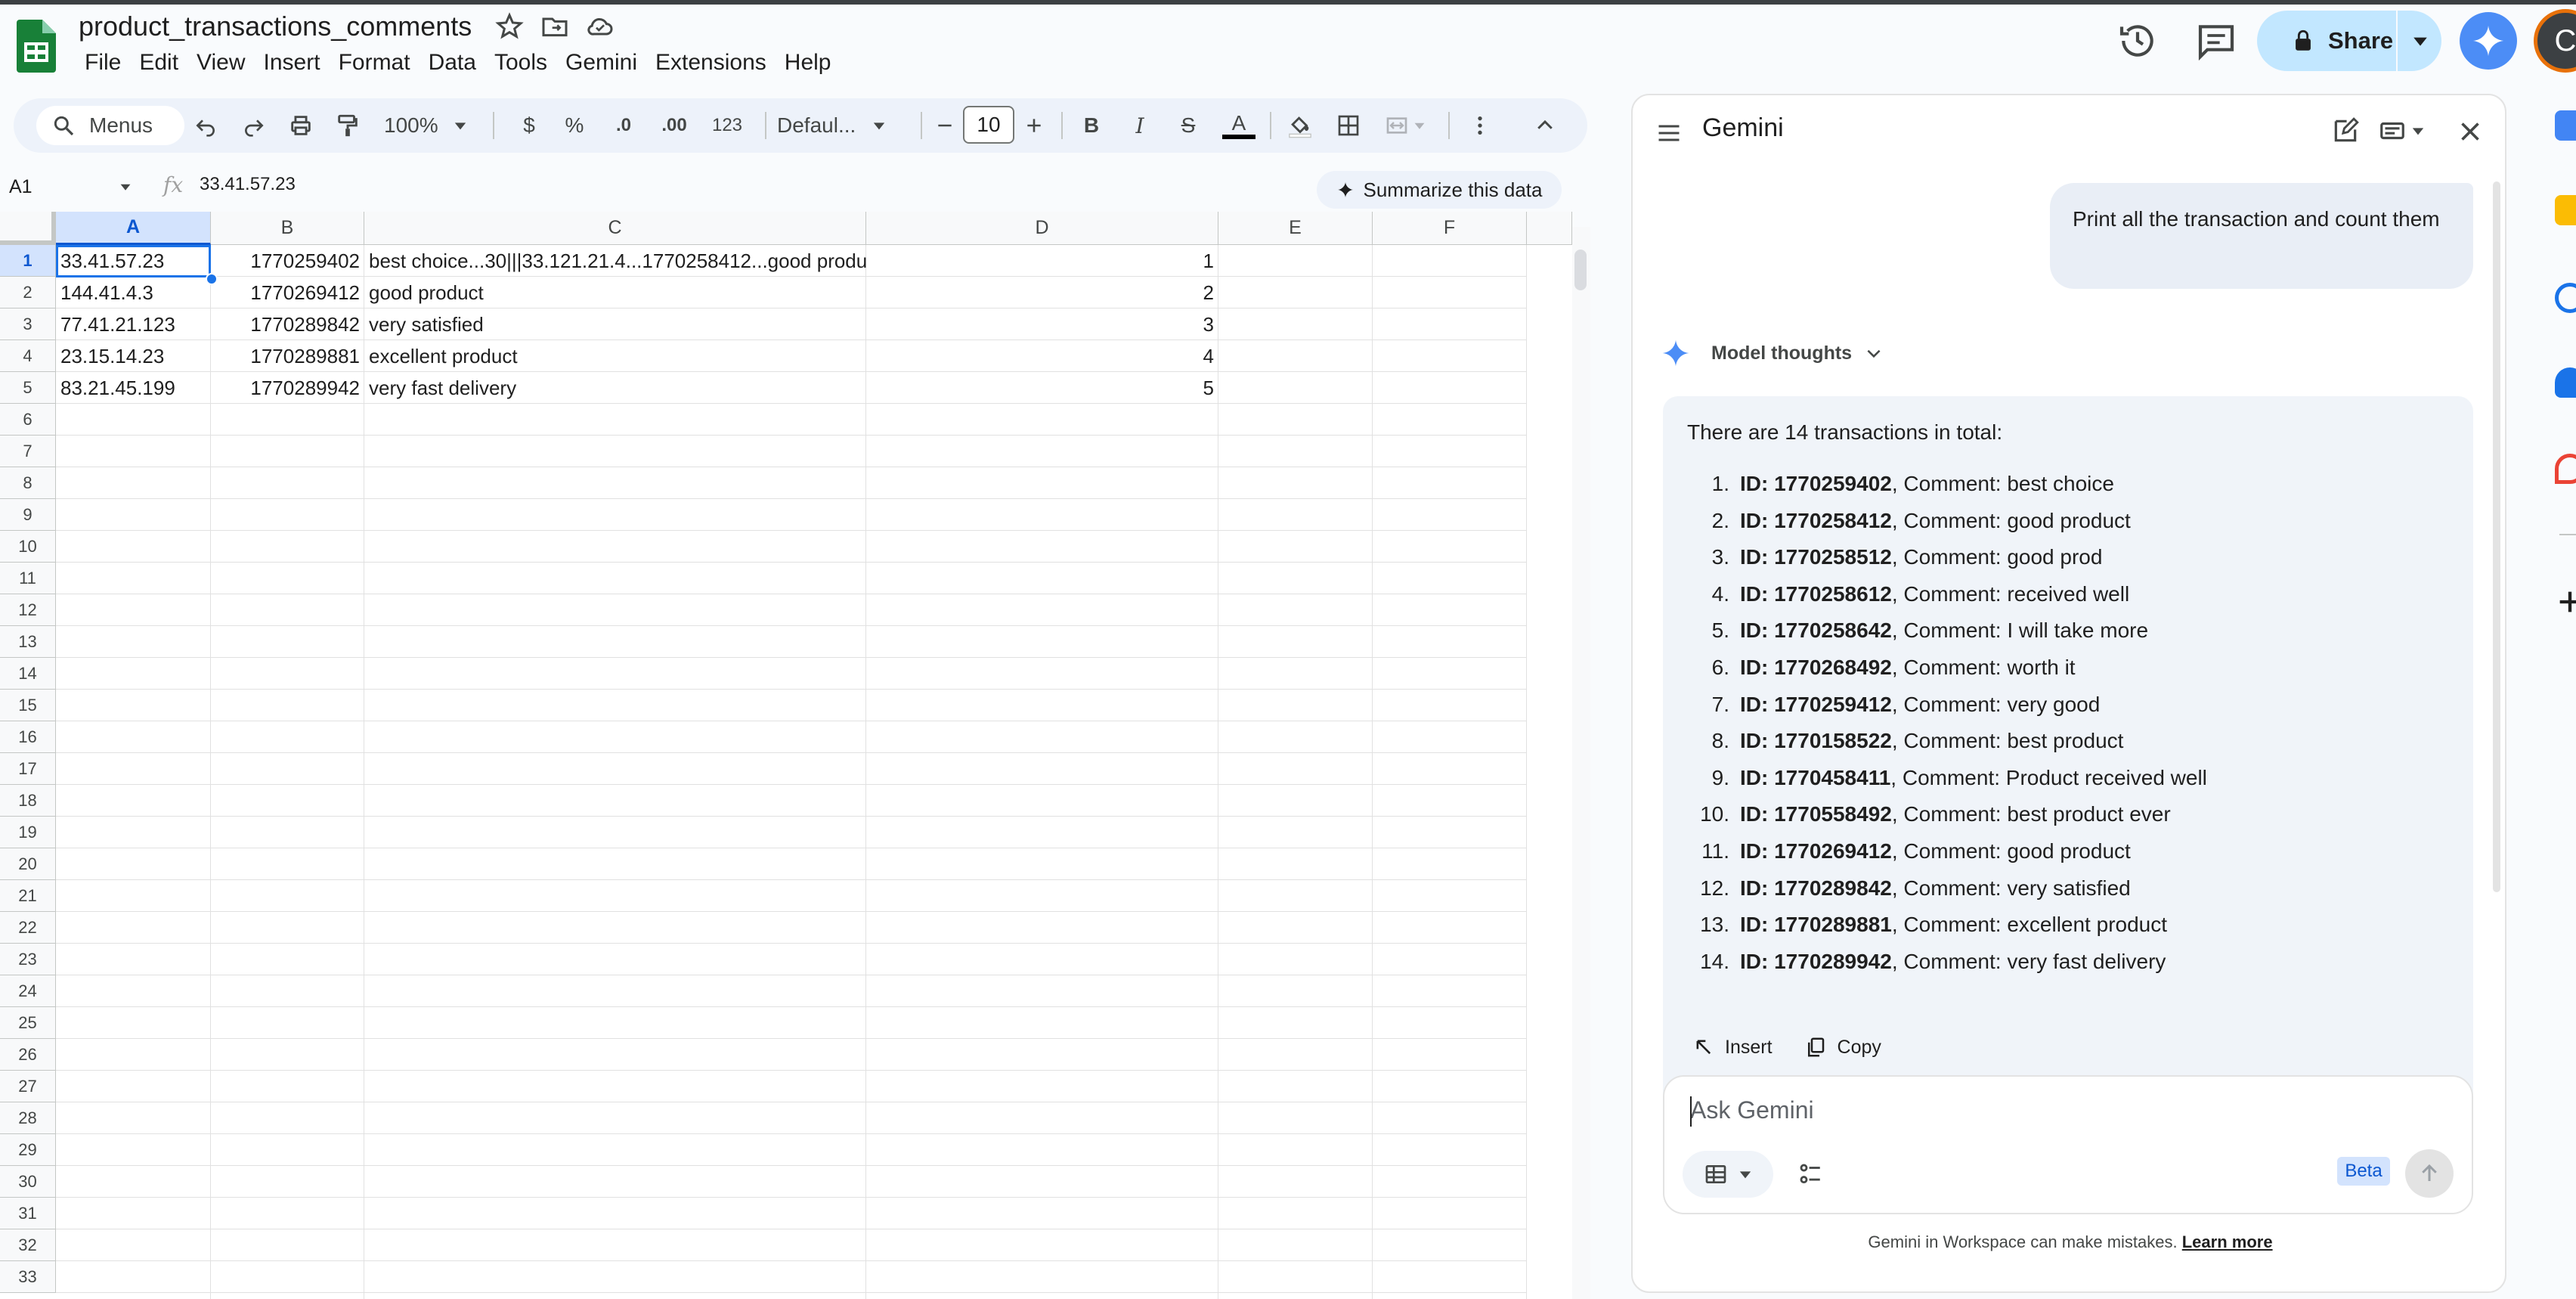 The height and width of the screenshot is (1299, 2576). Describe the element at coordinates (28, 1245) in the screenshot. I see `row-header-32: 32` at that location.